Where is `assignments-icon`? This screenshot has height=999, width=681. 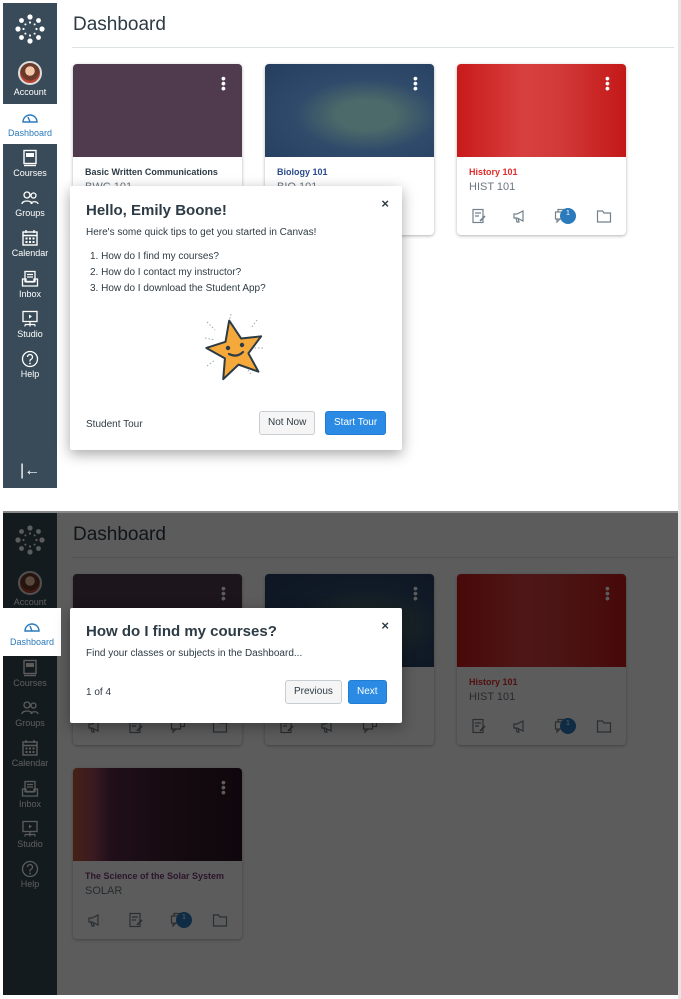
assignments-icon is located at coordinates (479, 216).